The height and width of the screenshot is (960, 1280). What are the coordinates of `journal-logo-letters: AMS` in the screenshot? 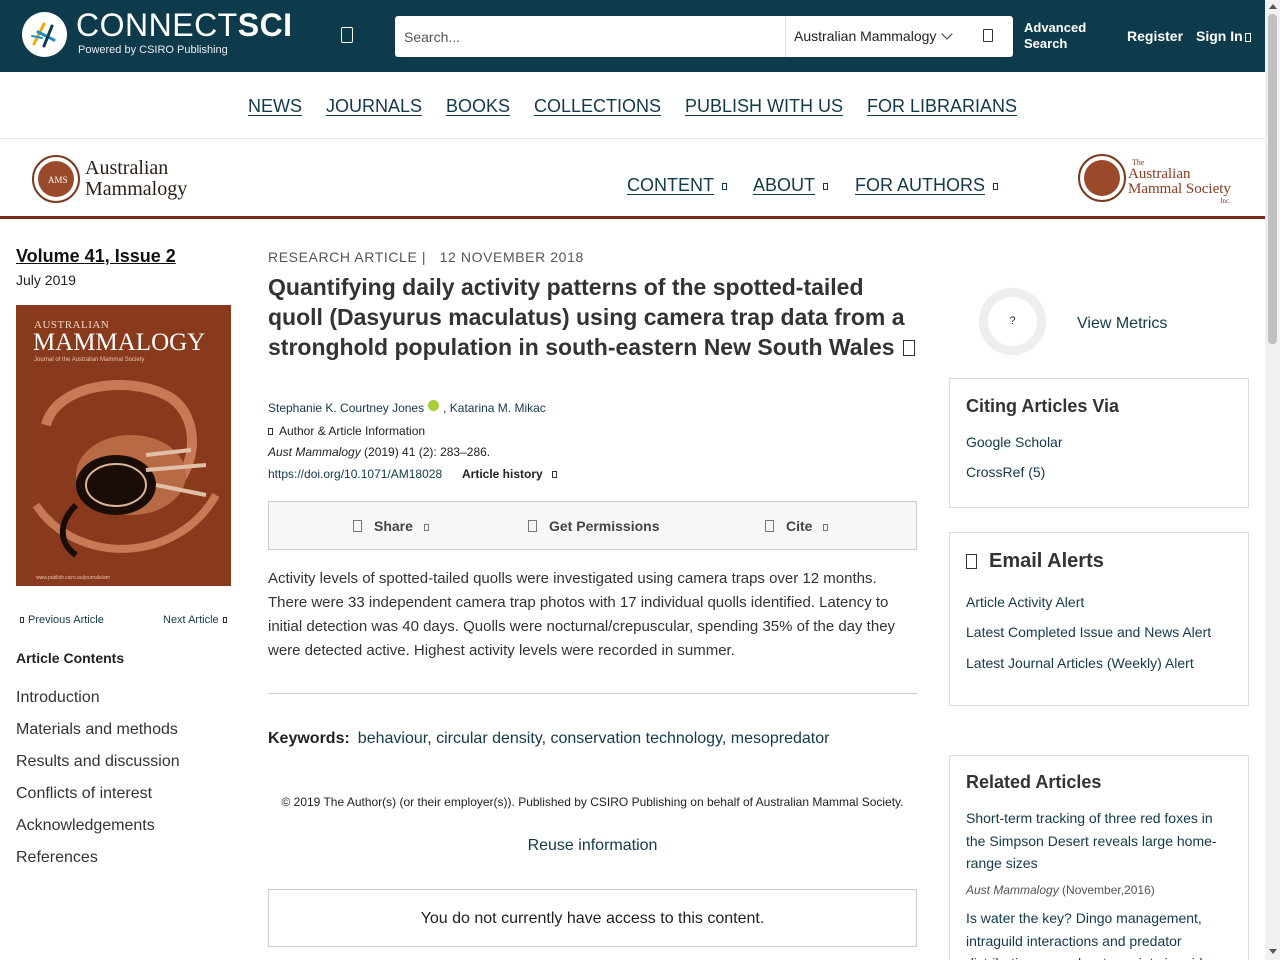 It's located at (58, 180).